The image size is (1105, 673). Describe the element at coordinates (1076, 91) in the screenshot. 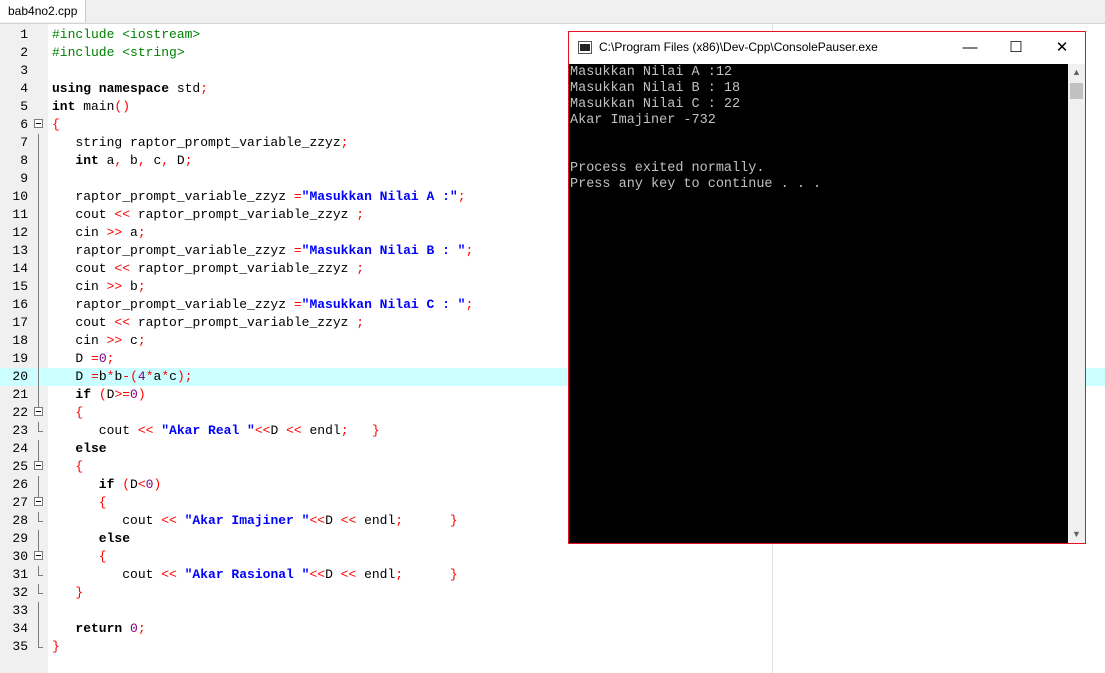

I see `scrollbar-thumb` at that location.